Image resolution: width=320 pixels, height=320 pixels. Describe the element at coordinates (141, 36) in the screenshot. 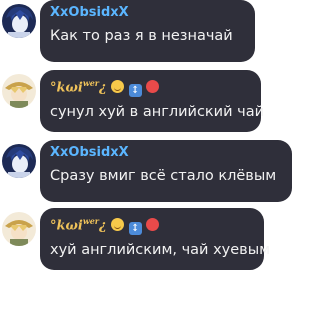

I see `message-text: Как то раз я в незначай` at that location.